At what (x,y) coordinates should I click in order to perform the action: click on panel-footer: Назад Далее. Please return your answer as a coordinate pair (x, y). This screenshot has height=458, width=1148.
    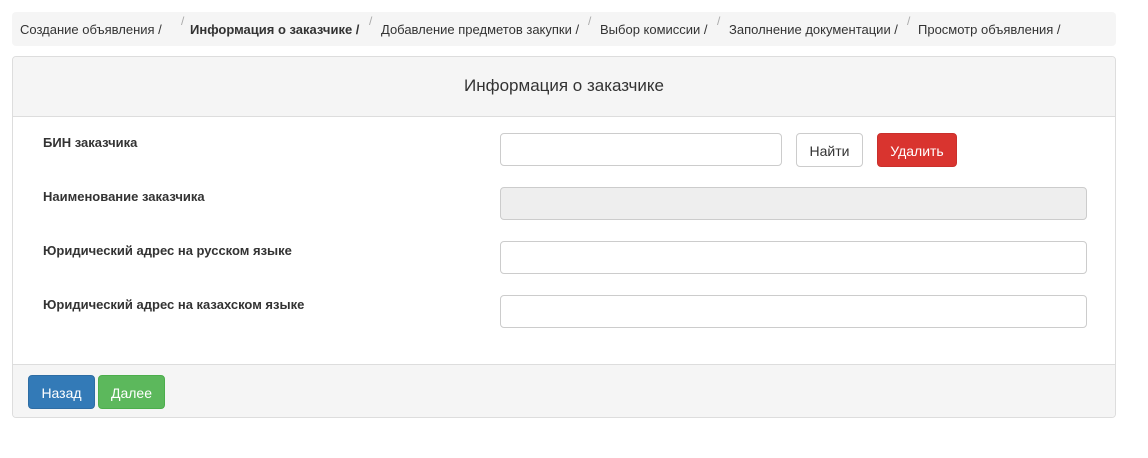
    Looking at the image, I should click on (564, 390).